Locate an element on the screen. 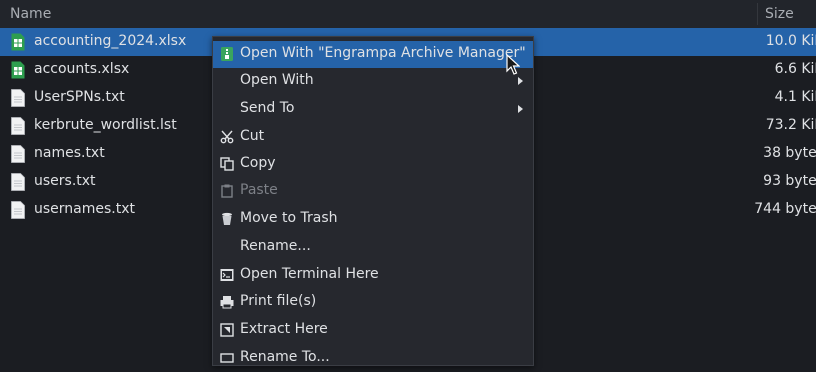 The height and width of the screenshot is (372, 816). menu-item-label: Cut is located at coordinates (252, 136).